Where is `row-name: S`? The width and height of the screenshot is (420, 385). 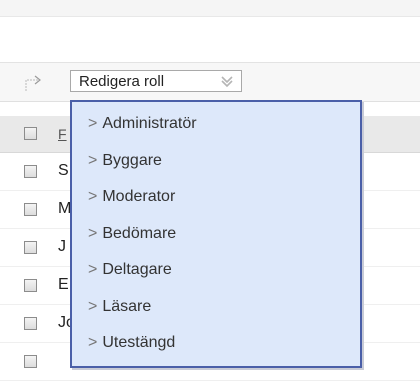 row-name: S is located at coordinates (63, 170).